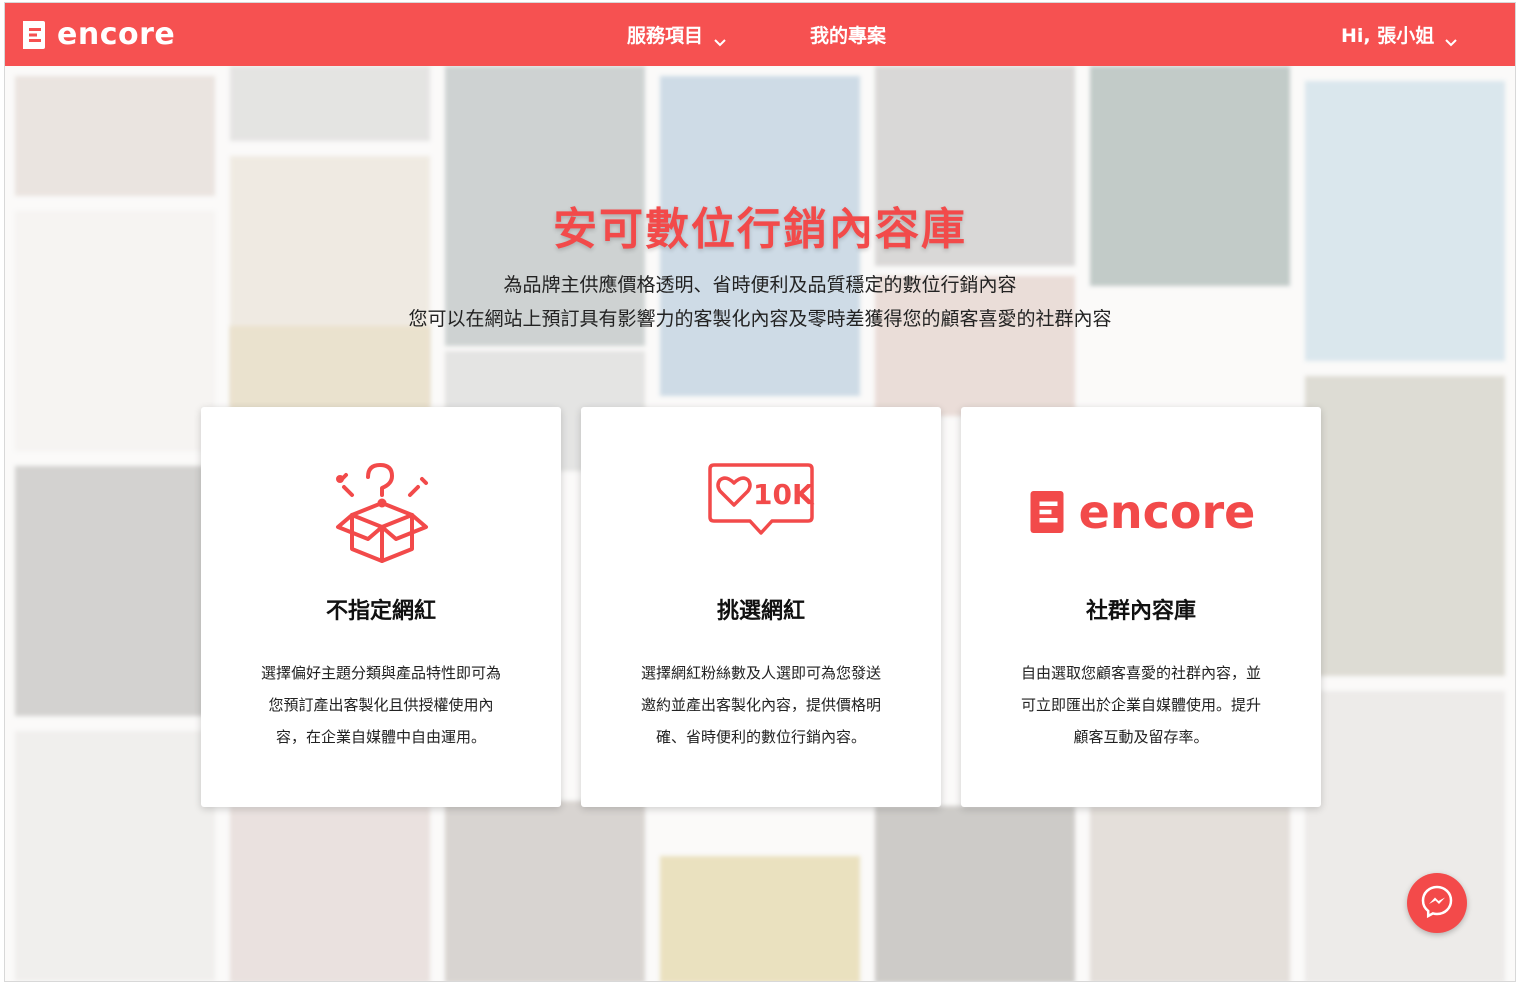  I want to click on nav-my-projects: 我的專案, so click(848, 34).